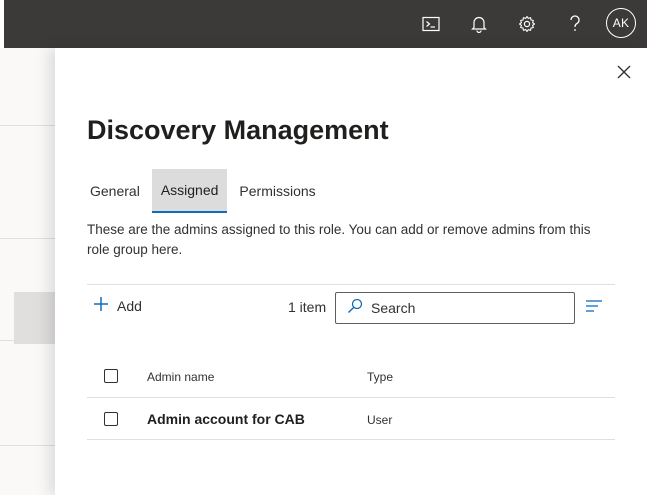 The height and width of the screenshot is (495, 647). Describe the element at coordinates (180, 377) in the screenshot. I see `column-header-admin-name: Admin name` at that location.